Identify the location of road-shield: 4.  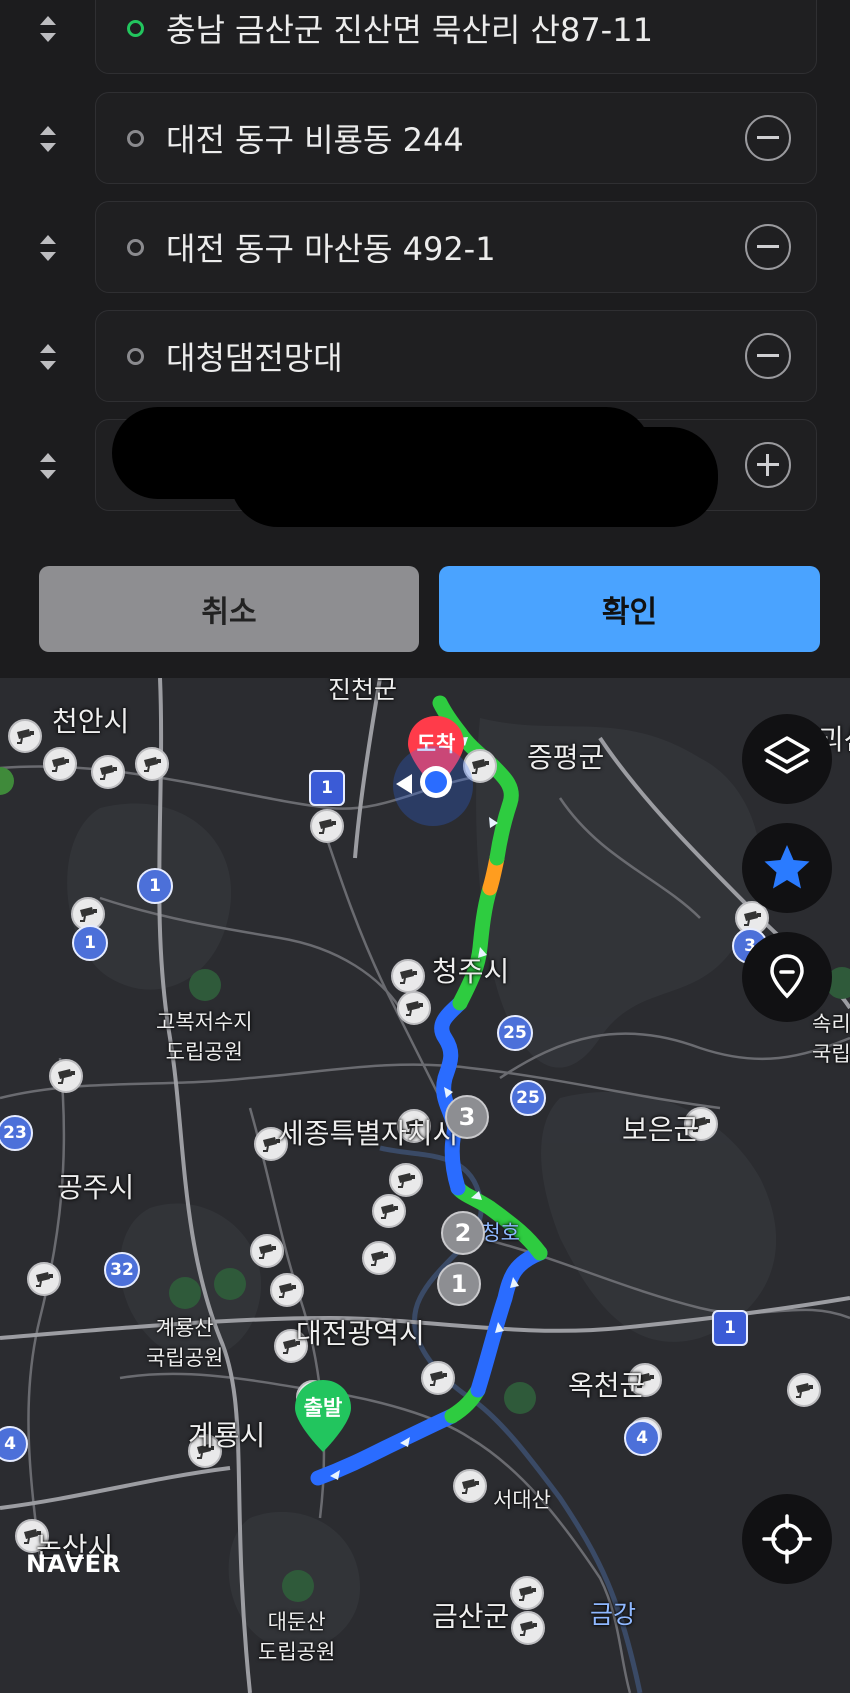
(642, 1438).